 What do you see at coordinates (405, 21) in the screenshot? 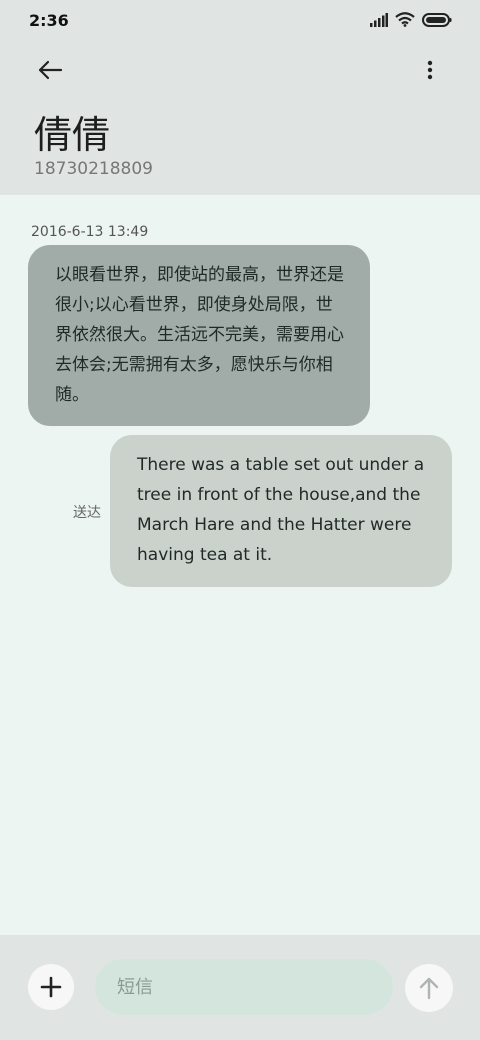
I see `wifi-icon` at bounding box center [405, 21].